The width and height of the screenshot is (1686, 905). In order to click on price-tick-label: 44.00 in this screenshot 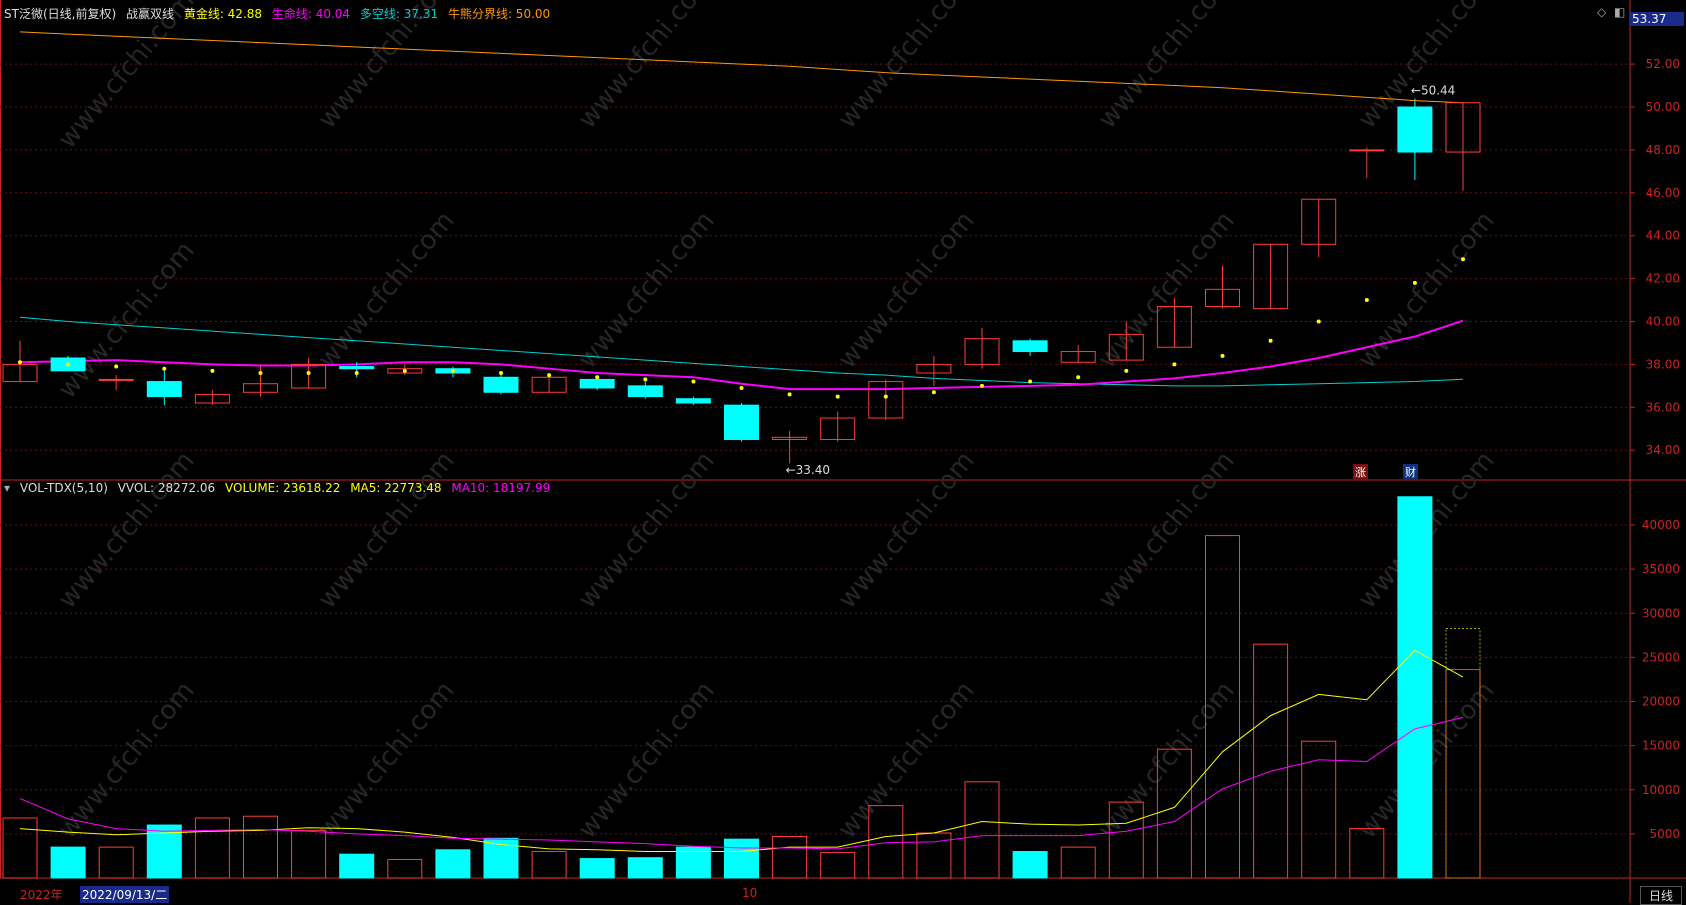, I will do `click(1663, 236)`.